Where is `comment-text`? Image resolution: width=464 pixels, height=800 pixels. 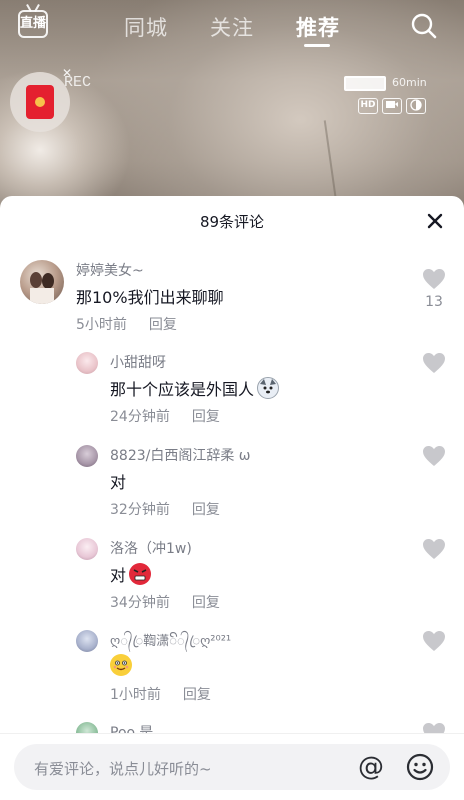 comment-text is located at coordinates (121, 665).